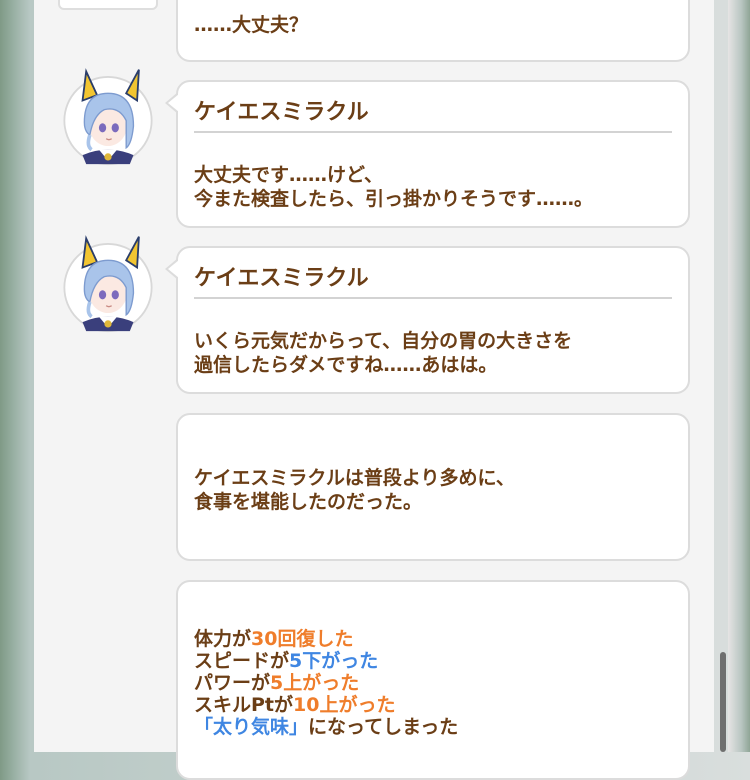  I want to click on message-line: 過信したらダメですね……あはは。, so click(346, 365).